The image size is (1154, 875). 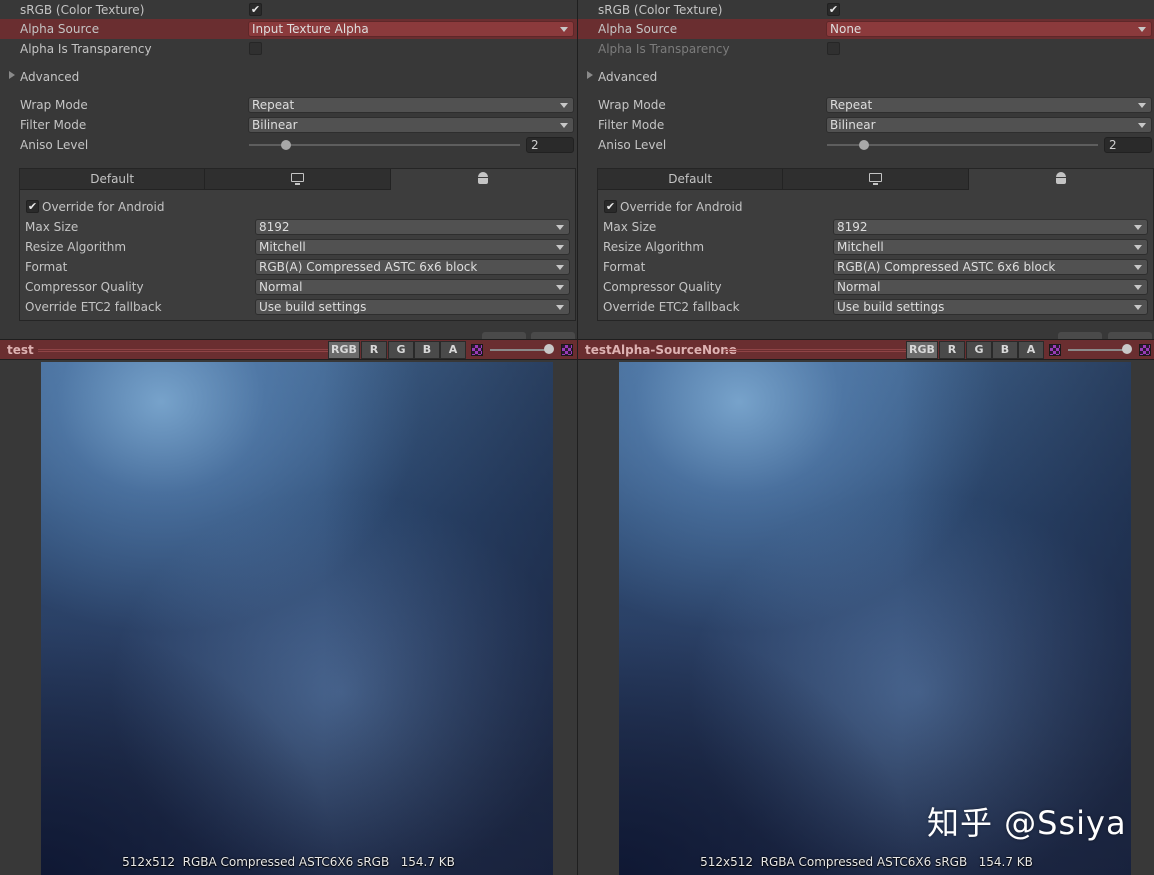 I want to click on override-etc2-label: Override ETC2 fallback, so click(x=671, y=307).